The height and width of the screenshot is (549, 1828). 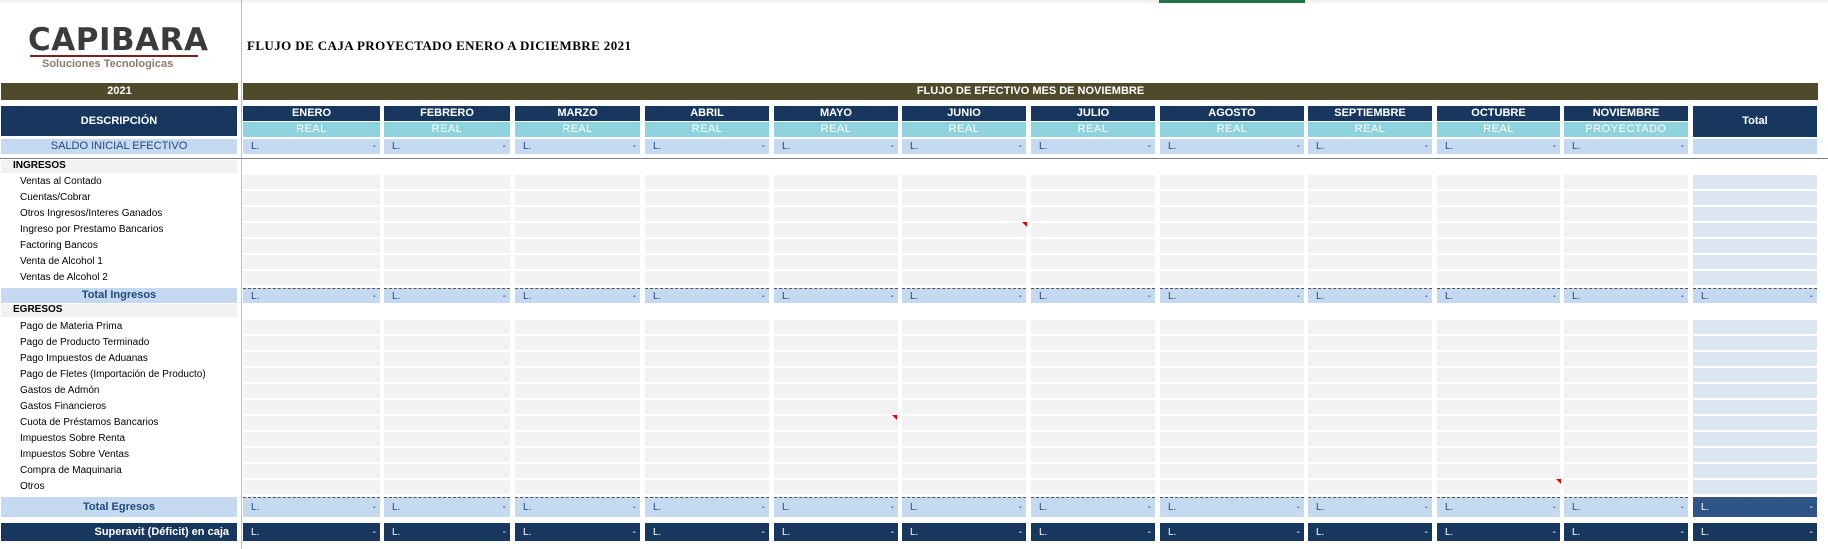 What do you see at coordinates (1755, 278) in the screenshot?
I see `ingreso-total-cell` at bounding box center [1755, 278].